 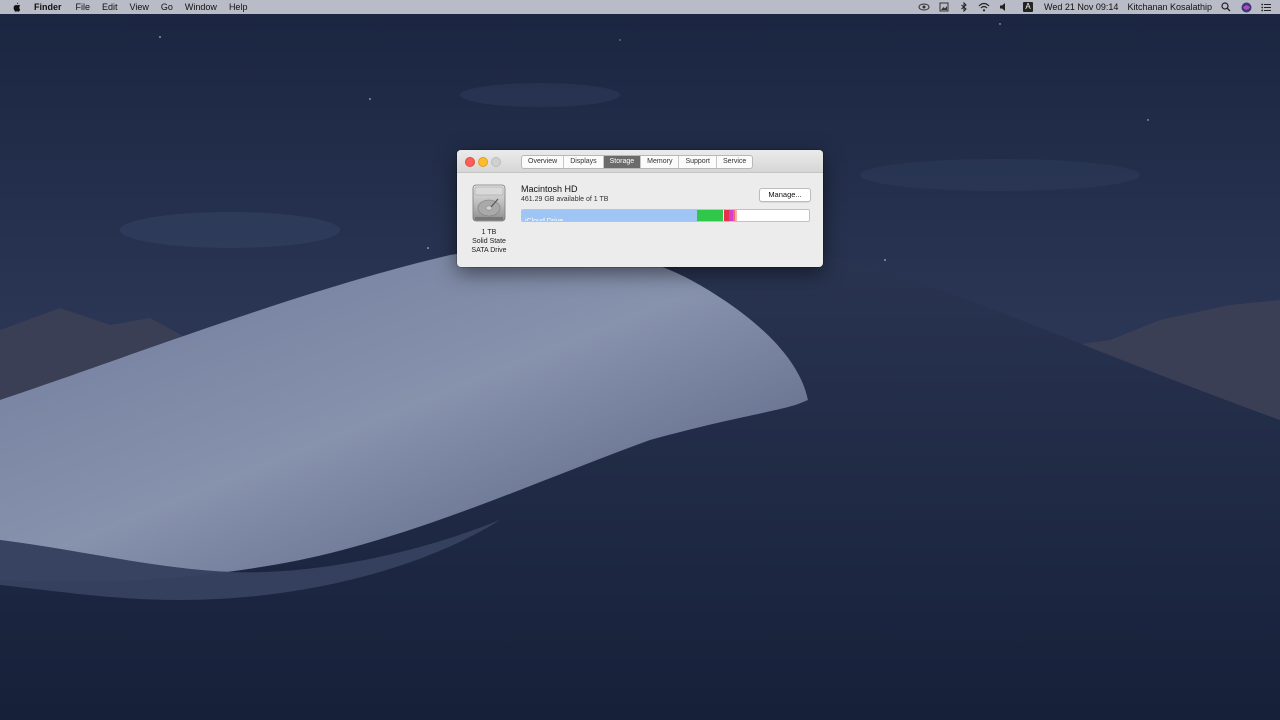 I want to click on menu-window: Window, so click(x=201, y=7).